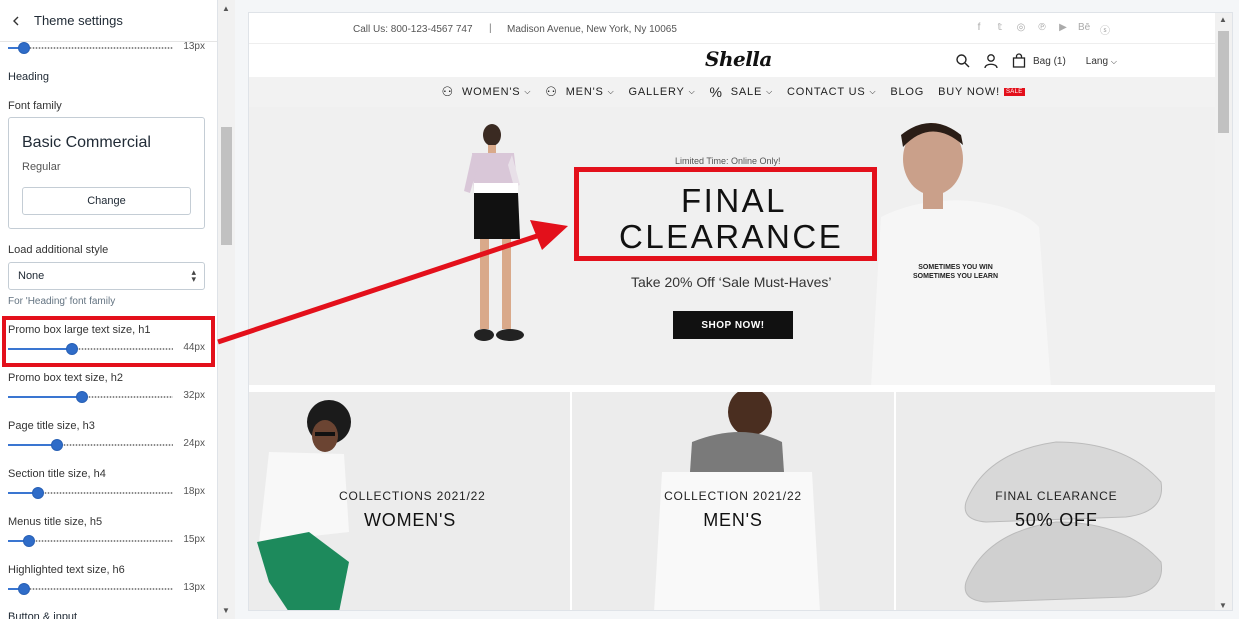 The height and width of the screenshot is (619, 1239). I want to click on slider-label-h5: Menus title size, h5, so click(55, 522).